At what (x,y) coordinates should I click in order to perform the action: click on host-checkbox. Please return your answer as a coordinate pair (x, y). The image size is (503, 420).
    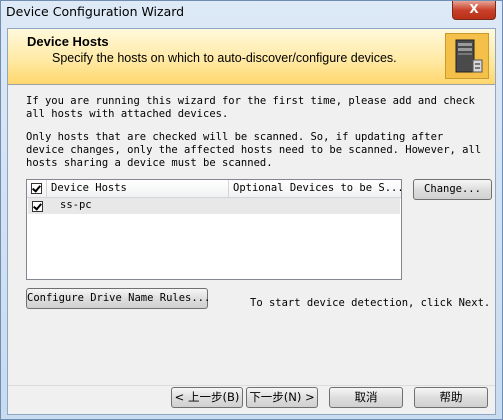
    Looking at the image, I should click on (37, 206).